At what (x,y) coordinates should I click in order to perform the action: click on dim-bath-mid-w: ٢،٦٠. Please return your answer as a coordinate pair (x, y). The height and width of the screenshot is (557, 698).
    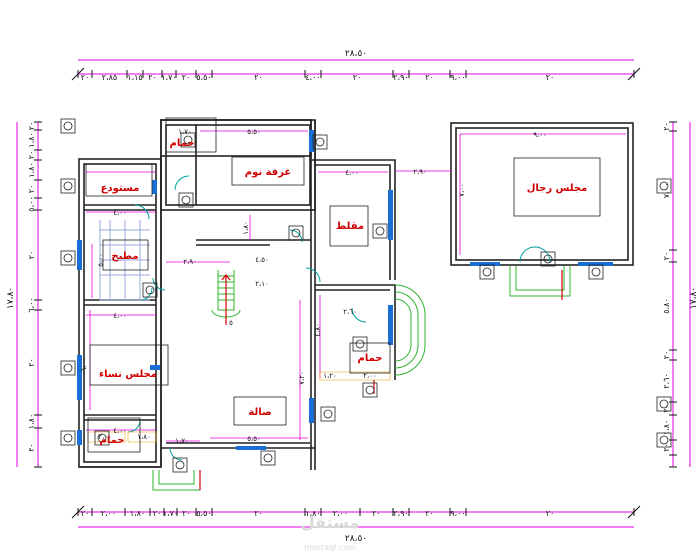
    Looking at the image, I should click on (350, 312).